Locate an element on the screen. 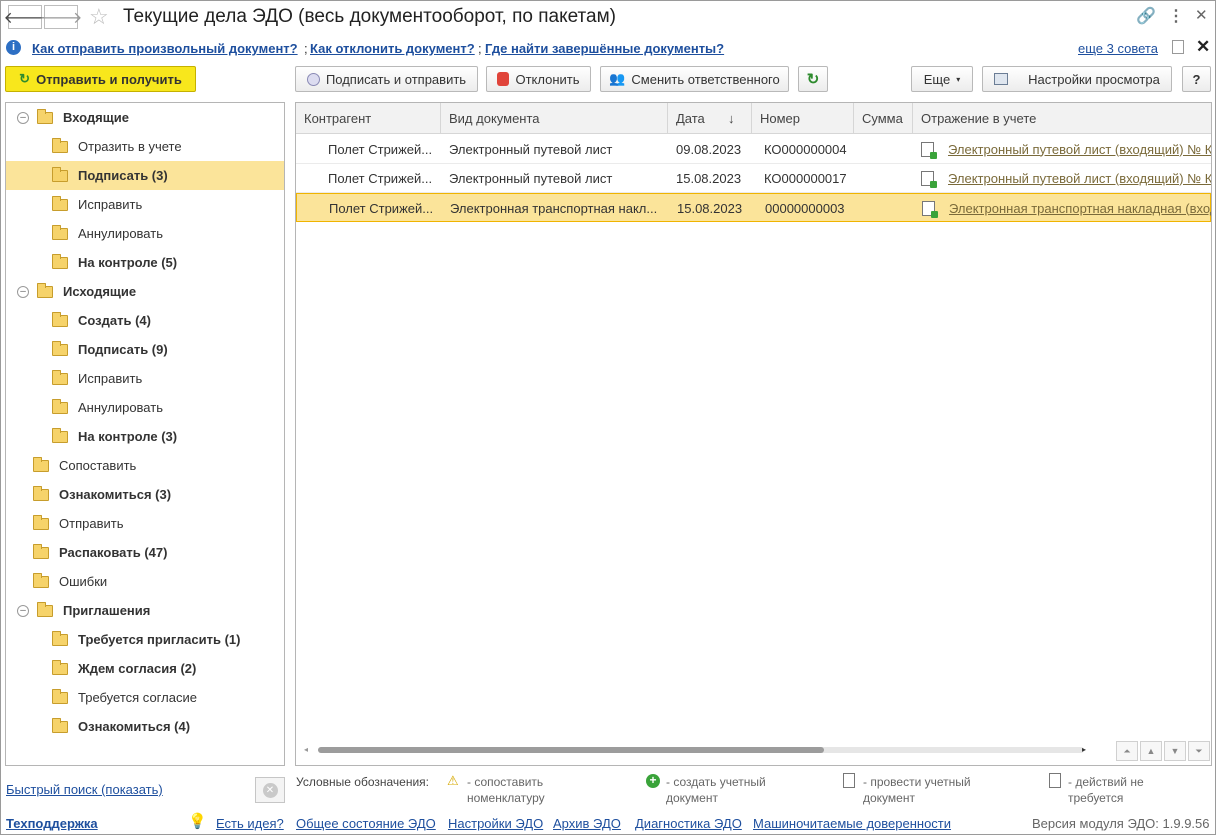  tree-item: Отправить is located at coordinates (145, 523).